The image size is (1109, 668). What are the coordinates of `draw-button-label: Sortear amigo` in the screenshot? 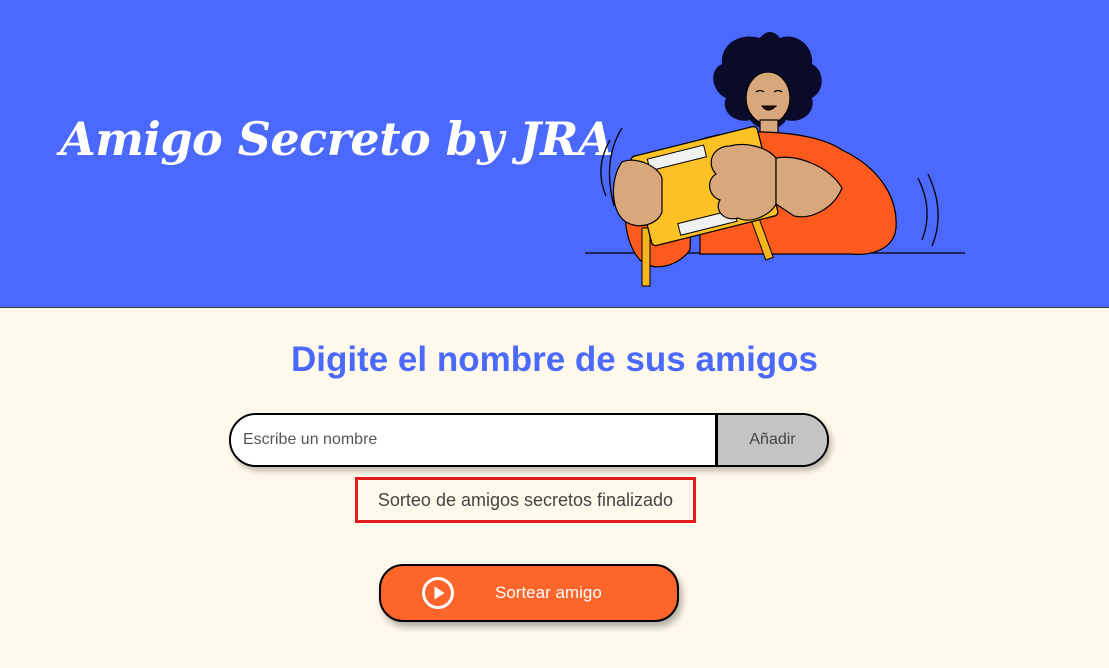 It's located at (548, 592).